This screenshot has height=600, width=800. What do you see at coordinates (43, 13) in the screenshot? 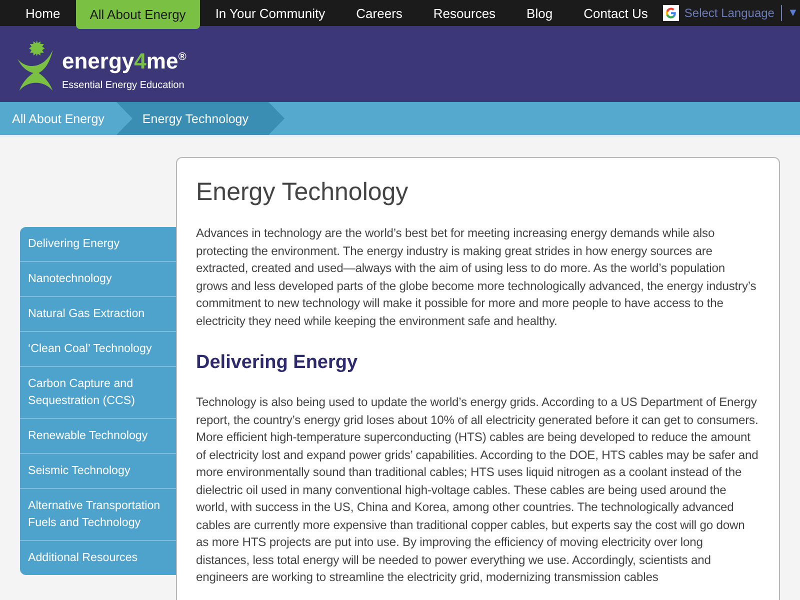
I see `nav-link: Home` at bounding box center [43, 13].